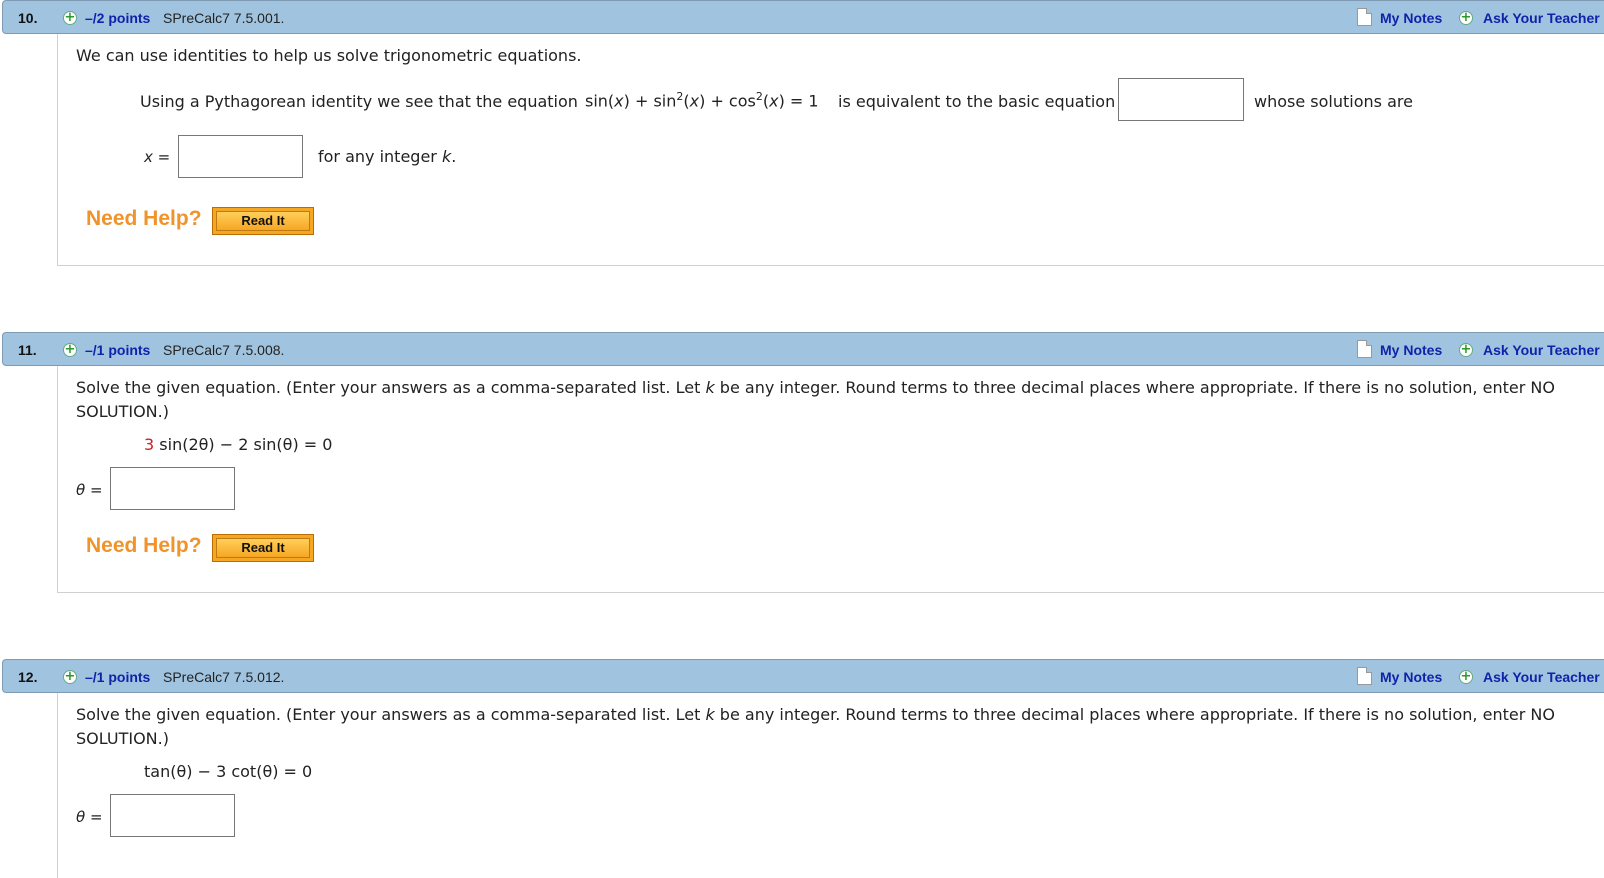  Describe the element at coordinates (224, 350) in the screenshot. I see `question-source: SPreCalc7 7.5.008.` at that location.